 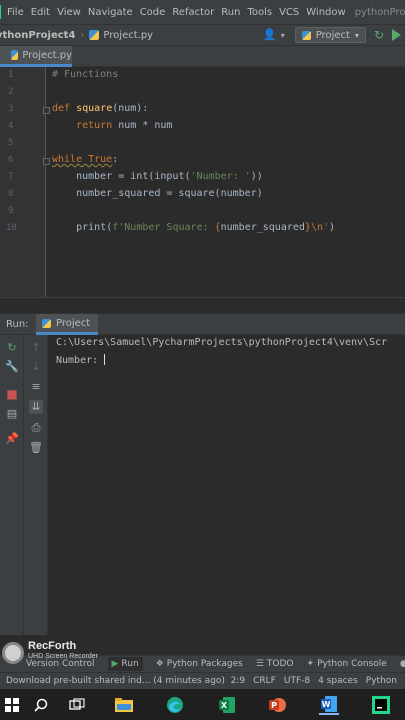 I want to click on line-number: 8, so click(x=11, y=194).